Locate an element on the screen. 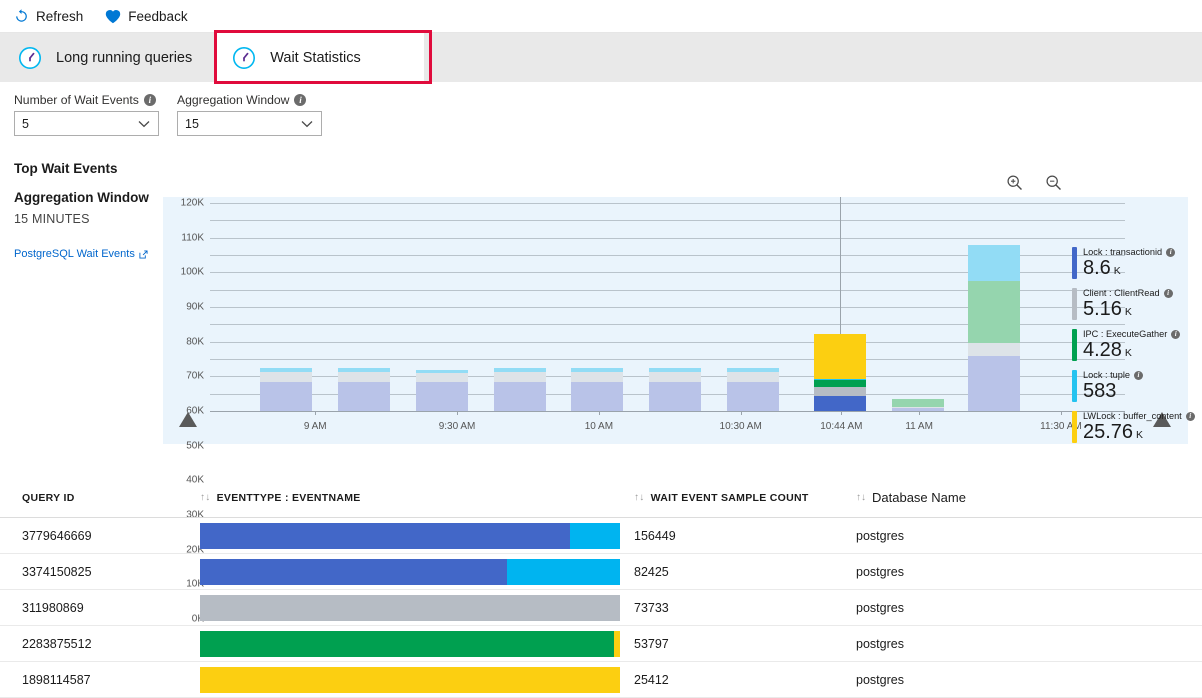 The height and width of the screenshot is (698, 1202). zoom-out-icon is located at coordinates (1053, 182).